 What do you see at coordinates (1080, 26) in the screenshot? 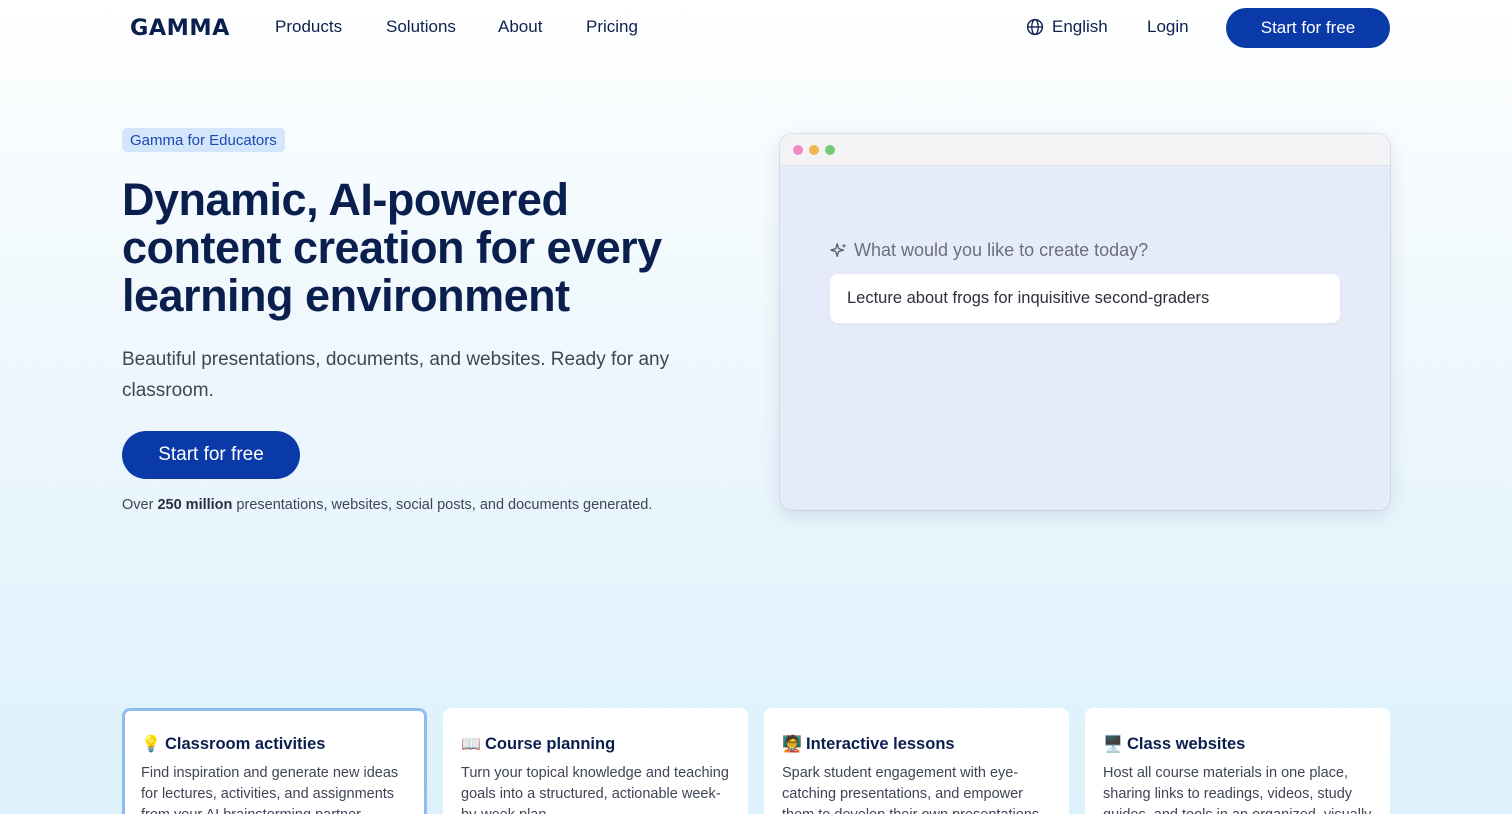
I see `language-label: English` at bounding box center [1080, 26].